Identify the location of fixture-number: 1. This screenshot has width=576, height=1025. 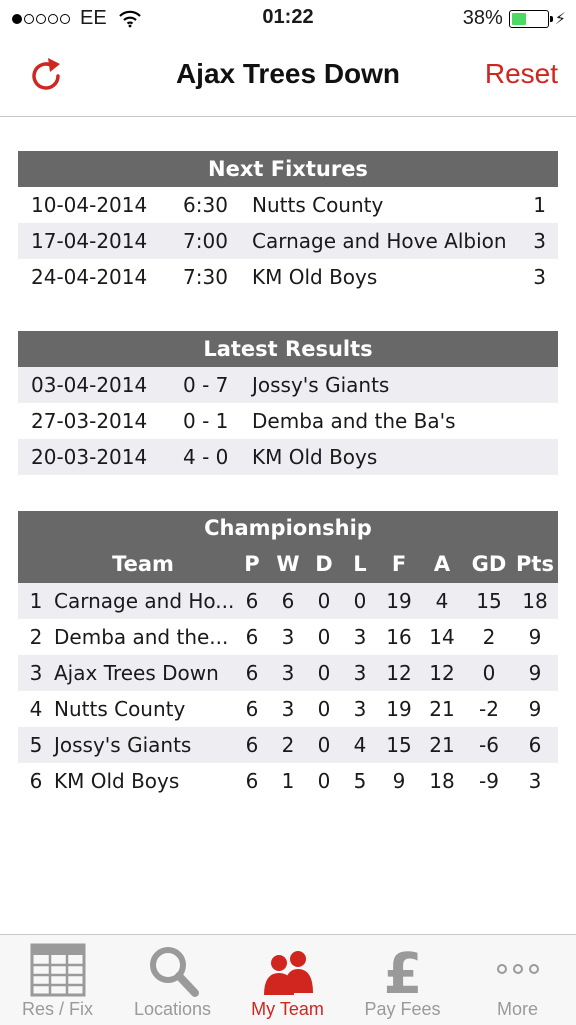
(539, 205).